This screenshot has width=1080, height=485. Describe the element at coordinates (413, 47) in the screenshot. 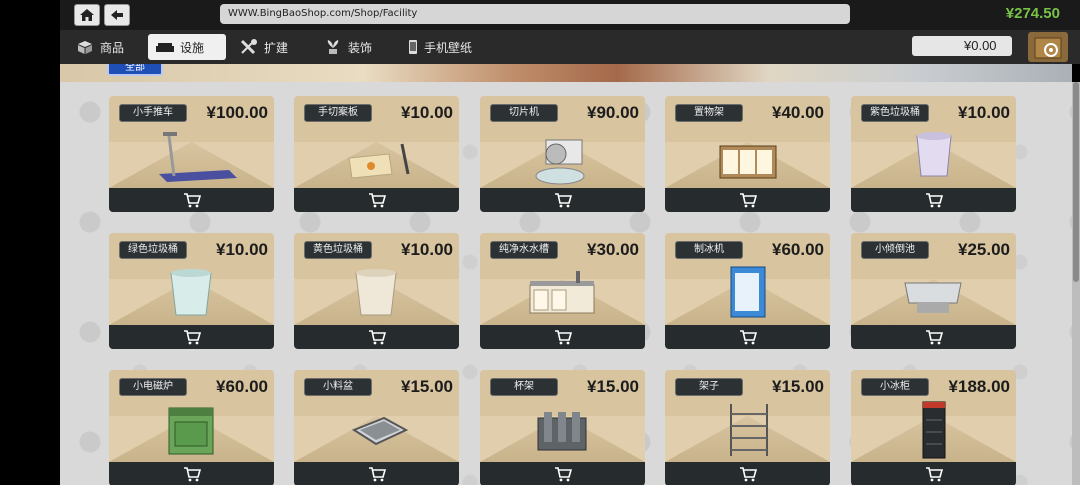

I see `phone-icon` at that location.